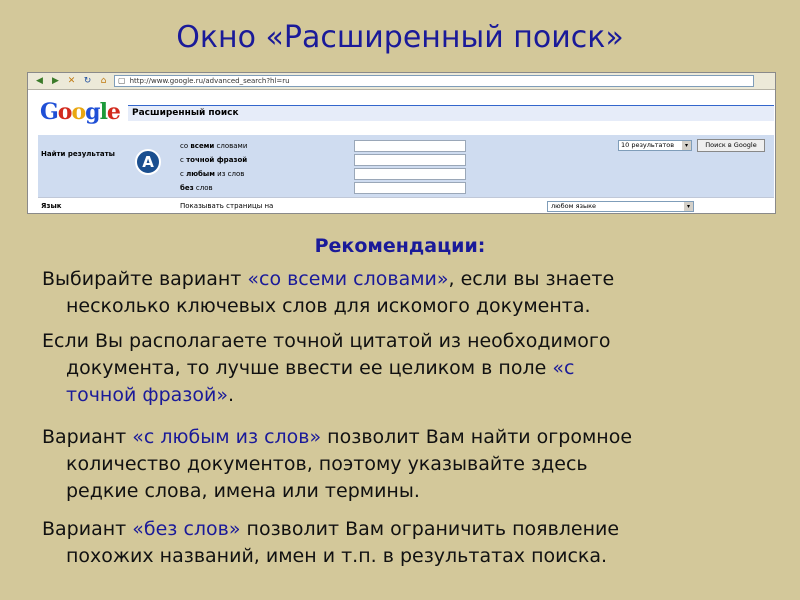 The image size is (800, 600). Describe the element at coordinates (410, 174) in the screenshot. I see `any-words-input` at that location.